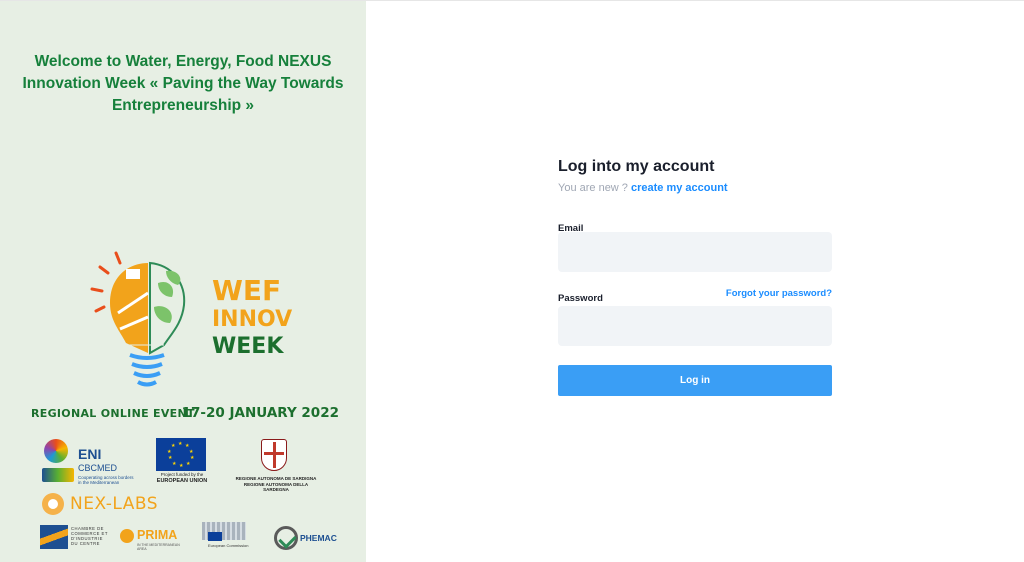  Describe the element at coordinates (215, 536) in the screenshot. I see `ec-flag-icon` at that location.